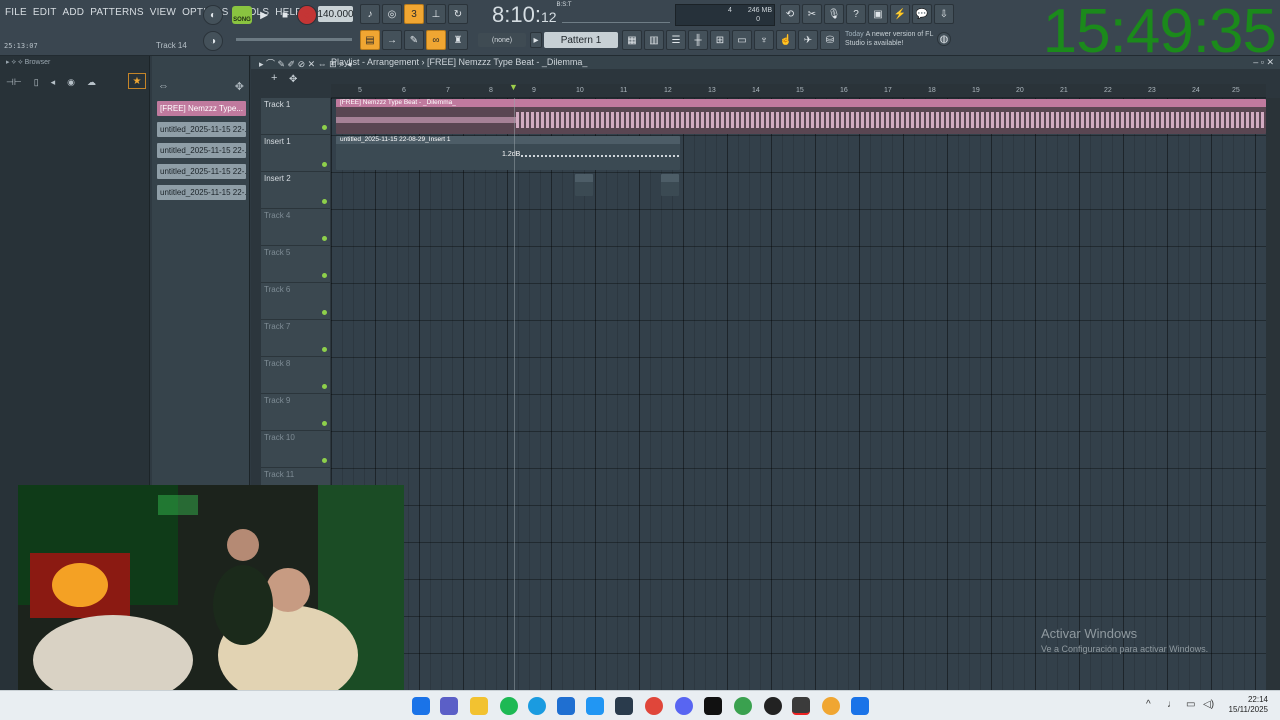 This screenshot has width=1280, height=720. Describe the element at coordinates (944, 14) in the screenshot. I see `download-icon: ⇩` at that location.